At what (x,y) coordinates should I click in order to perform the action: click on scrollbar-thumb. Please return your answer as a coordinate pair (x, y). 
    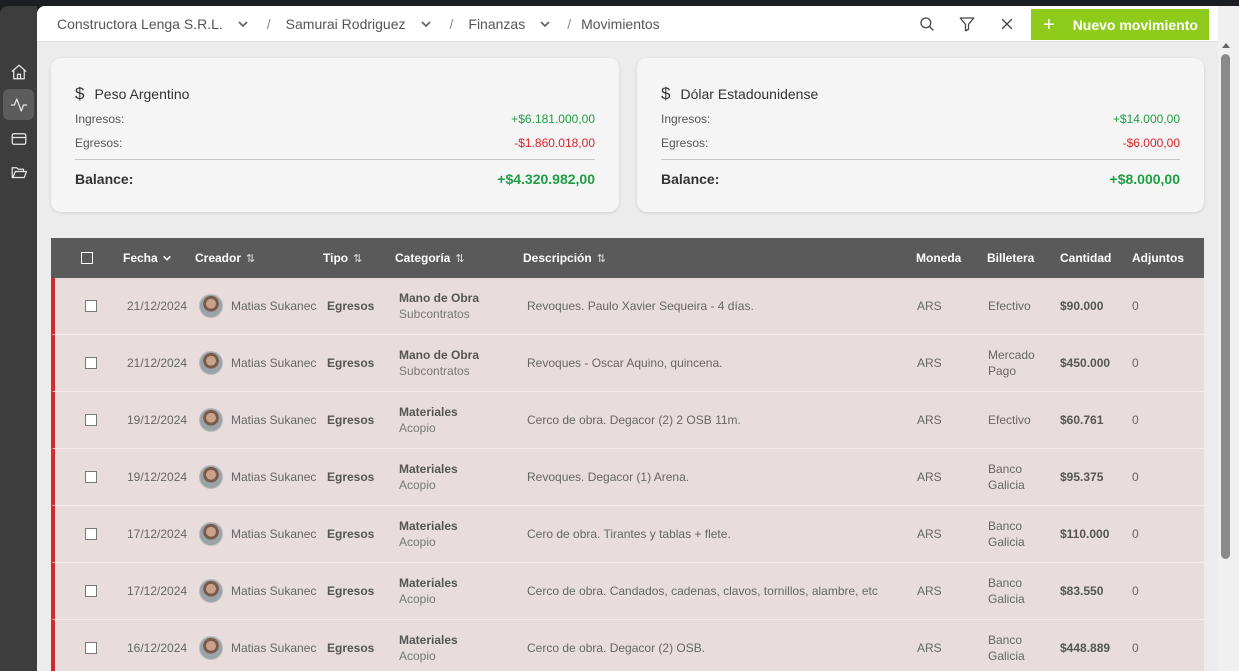
    Looking at the image, I should click on (1225, 306).